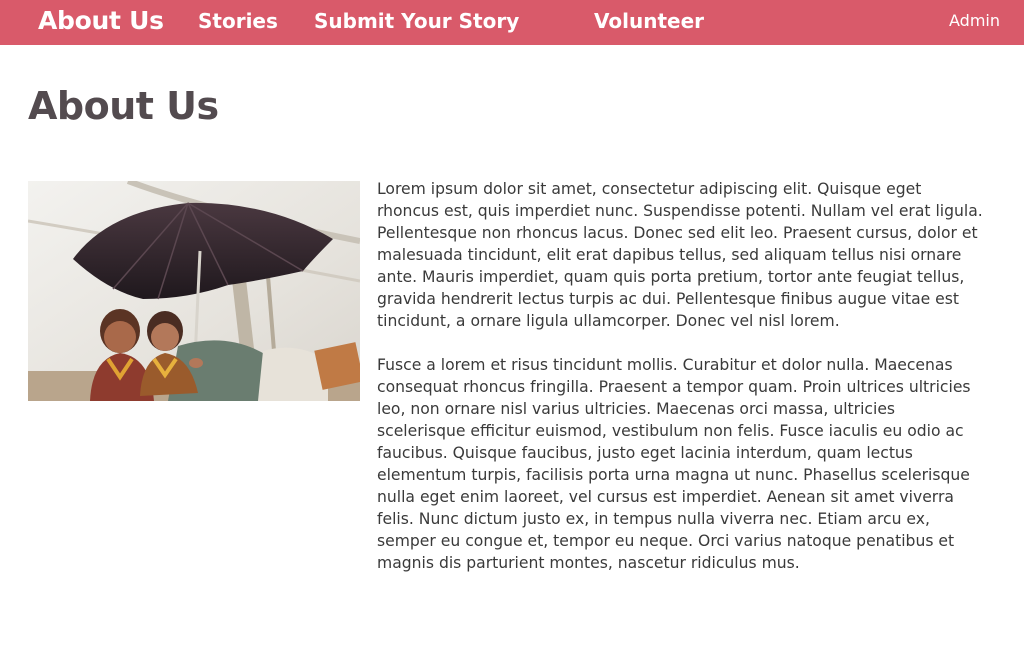 This screenshot has width=1024, height=663. Describe the element at coordinates (416, 21) in the screenshot. I see `nav-submit-story-link: Submit Your Story` at that location.